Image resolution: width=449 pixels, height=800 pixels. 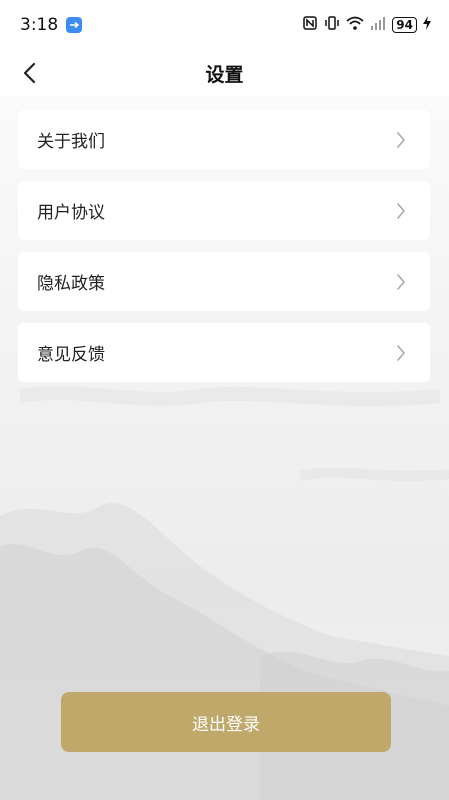 What do you see at coordinates (224, 352) in the screenshot?
I see `menu-item-feedback: 意见反馈` at bounding box center [224, 352].